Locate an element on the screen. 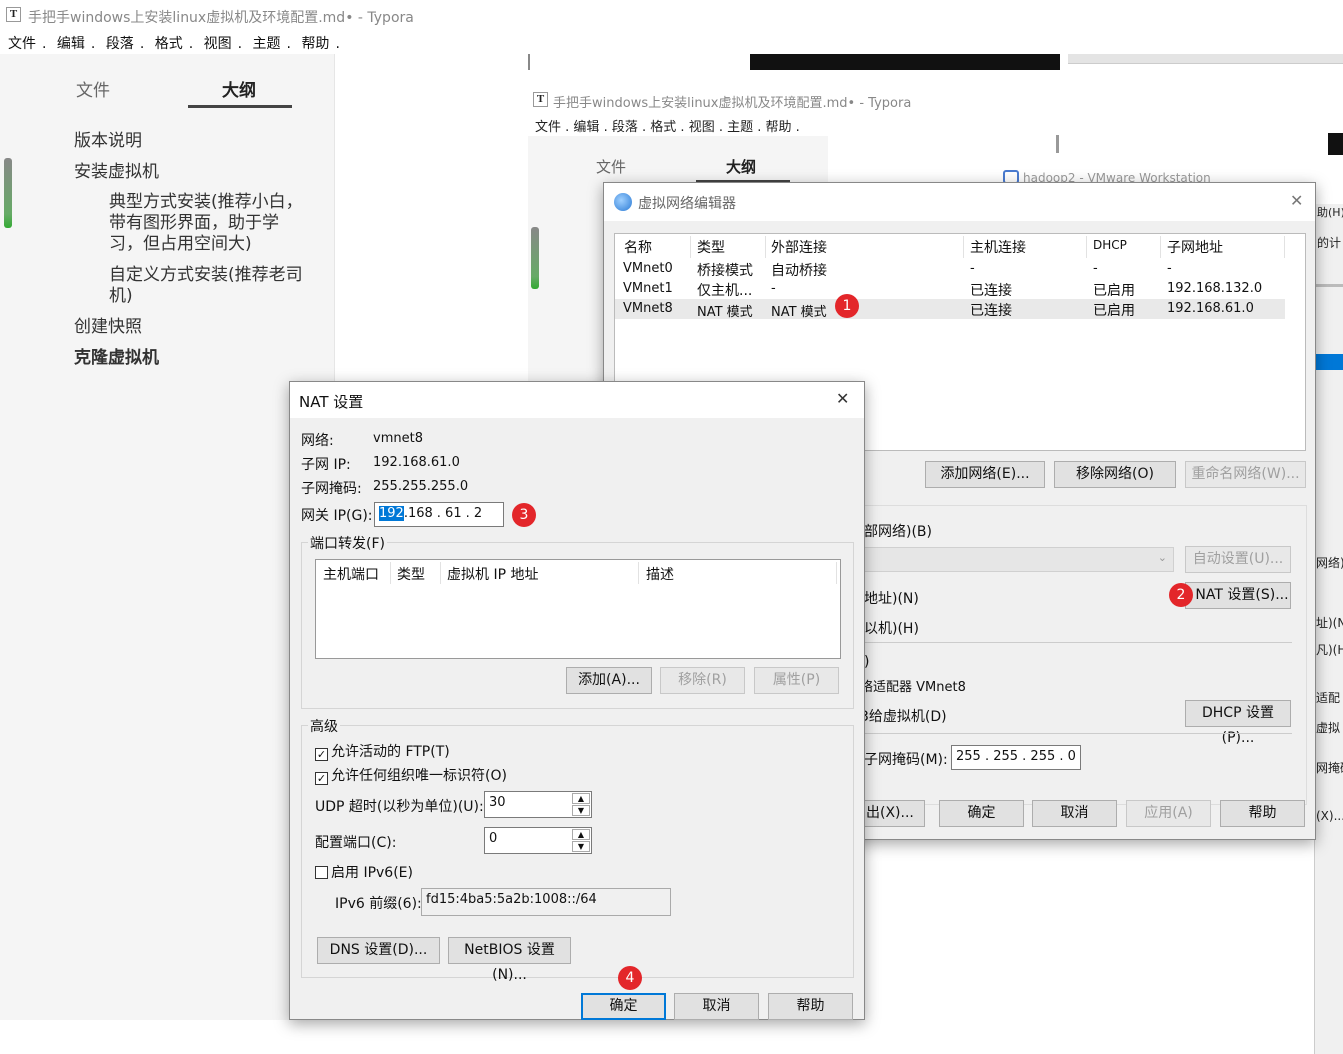  remove-network-button: 移除网络(O) is located at coordinates (1115, 474).